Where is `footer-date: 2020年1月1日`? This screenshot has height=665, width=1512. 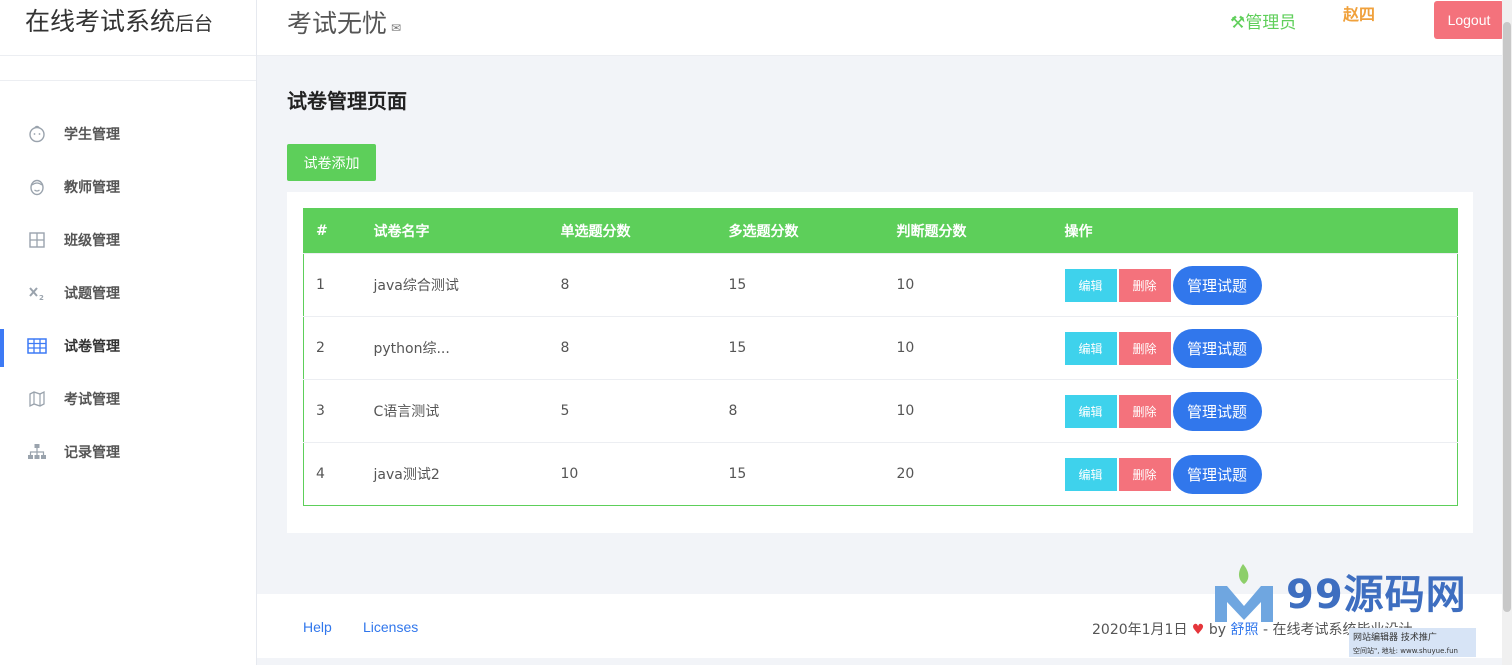
footer-date: 2020年1月1日 is located at coordinates (1140, 630).